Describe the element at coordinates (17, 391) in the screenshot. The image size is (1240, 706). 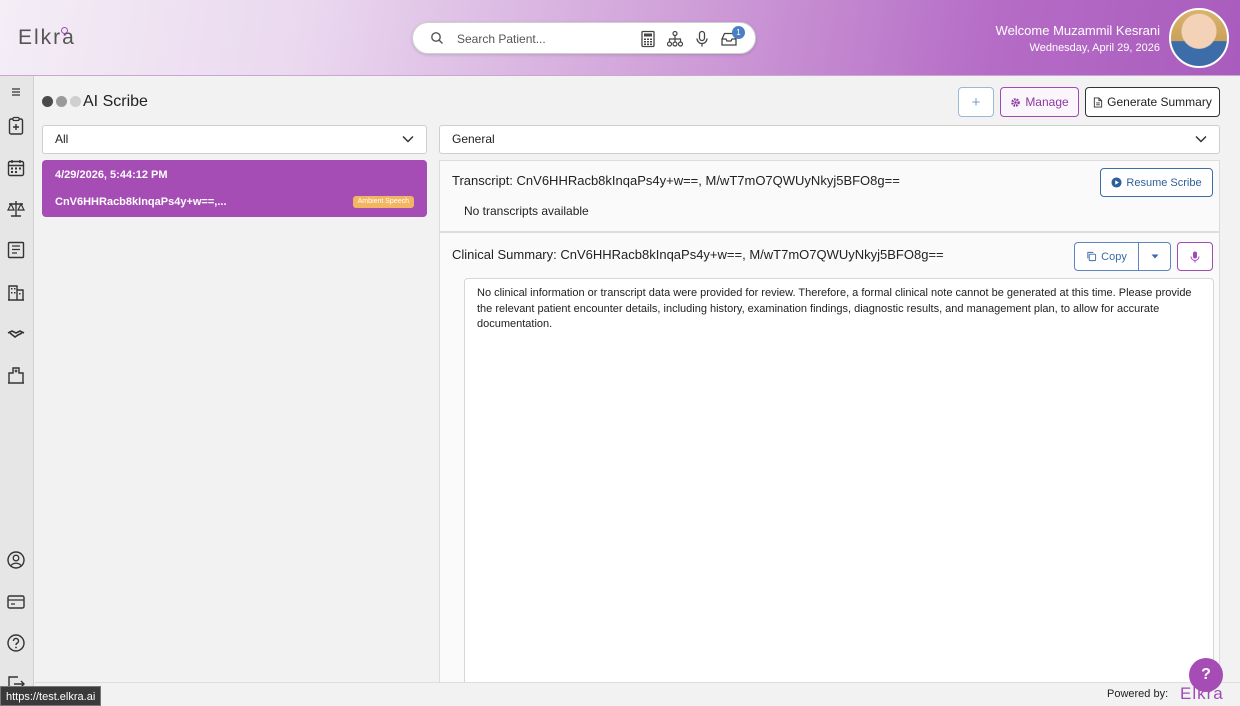
I see `sidebar` at that location.